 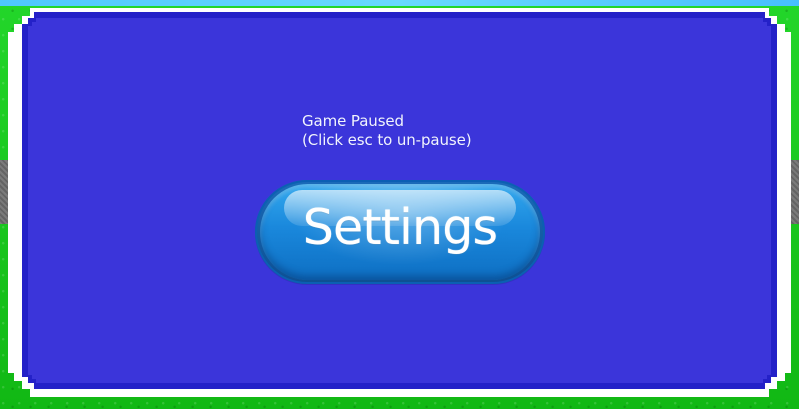 I want to click on settings-button-face: Settings, so click(x=400, y=232).